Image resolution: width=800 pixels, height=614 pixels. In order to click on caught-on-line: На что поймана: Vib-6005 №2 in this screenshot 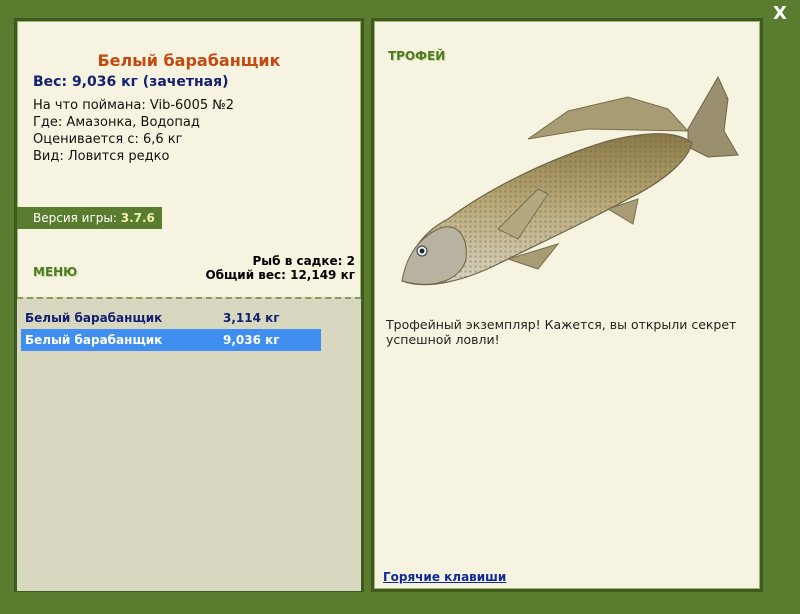, I will do `click(134, 105)`.